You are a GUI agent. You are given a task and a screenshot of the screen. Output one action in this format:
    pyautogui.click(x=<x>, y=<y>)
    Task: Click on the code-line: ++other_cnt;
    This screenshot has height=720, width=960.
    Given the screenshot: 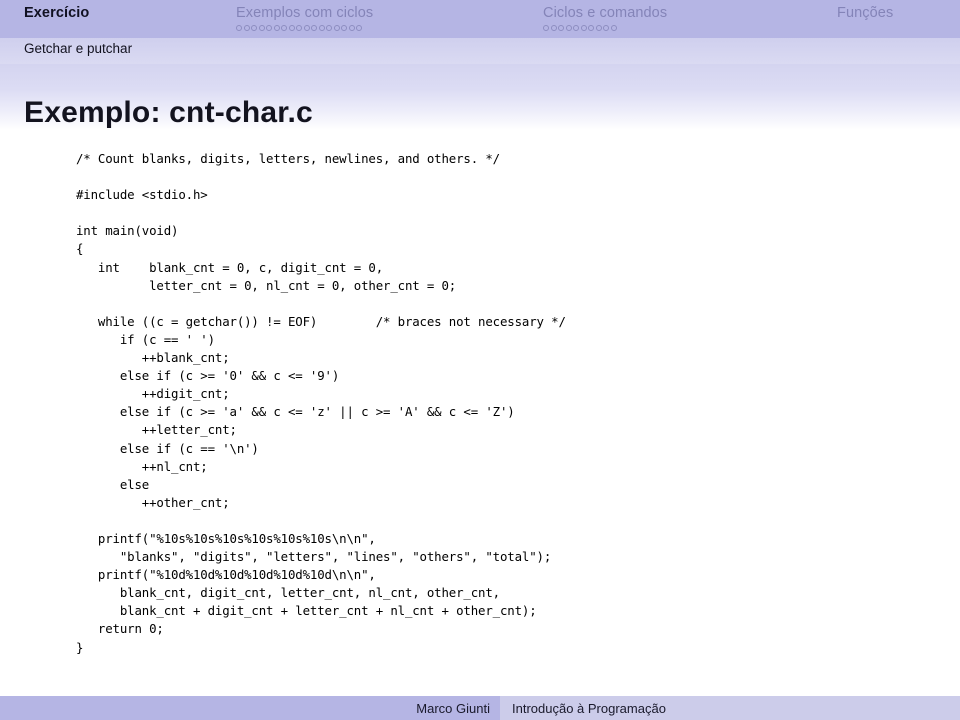 What is the action you would take?
    pyautogui.click(x=153, y=502)
    